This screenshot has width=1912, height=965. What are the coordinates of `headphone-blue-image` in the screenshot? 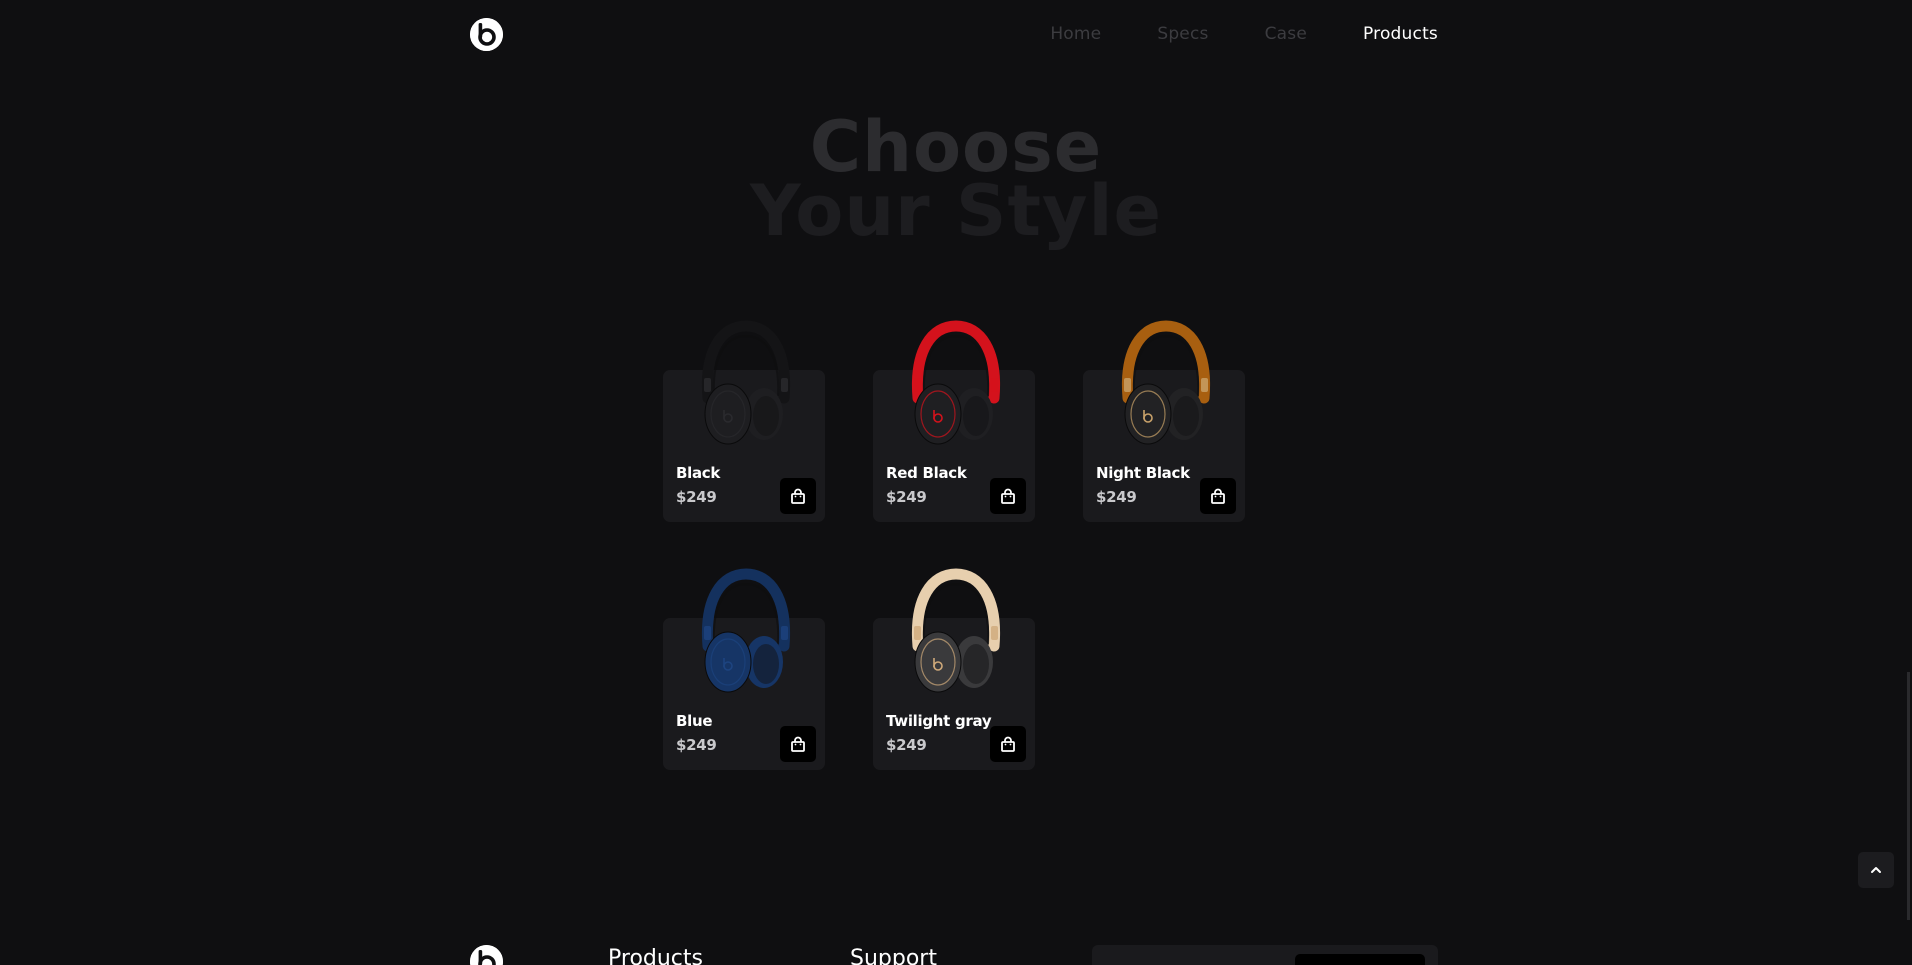 It's located at (746, 630).